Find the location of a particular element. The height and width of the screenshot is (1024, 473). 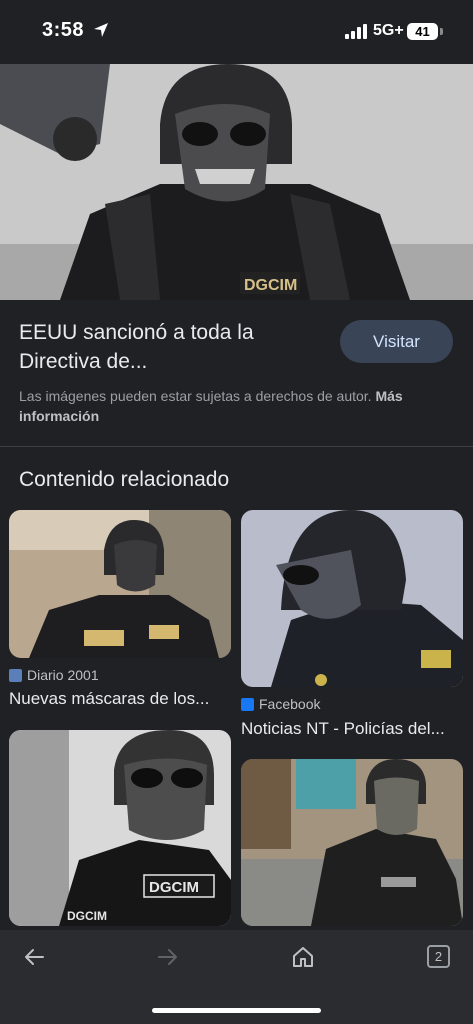

signal-icon is located at coordinates (356, 31).